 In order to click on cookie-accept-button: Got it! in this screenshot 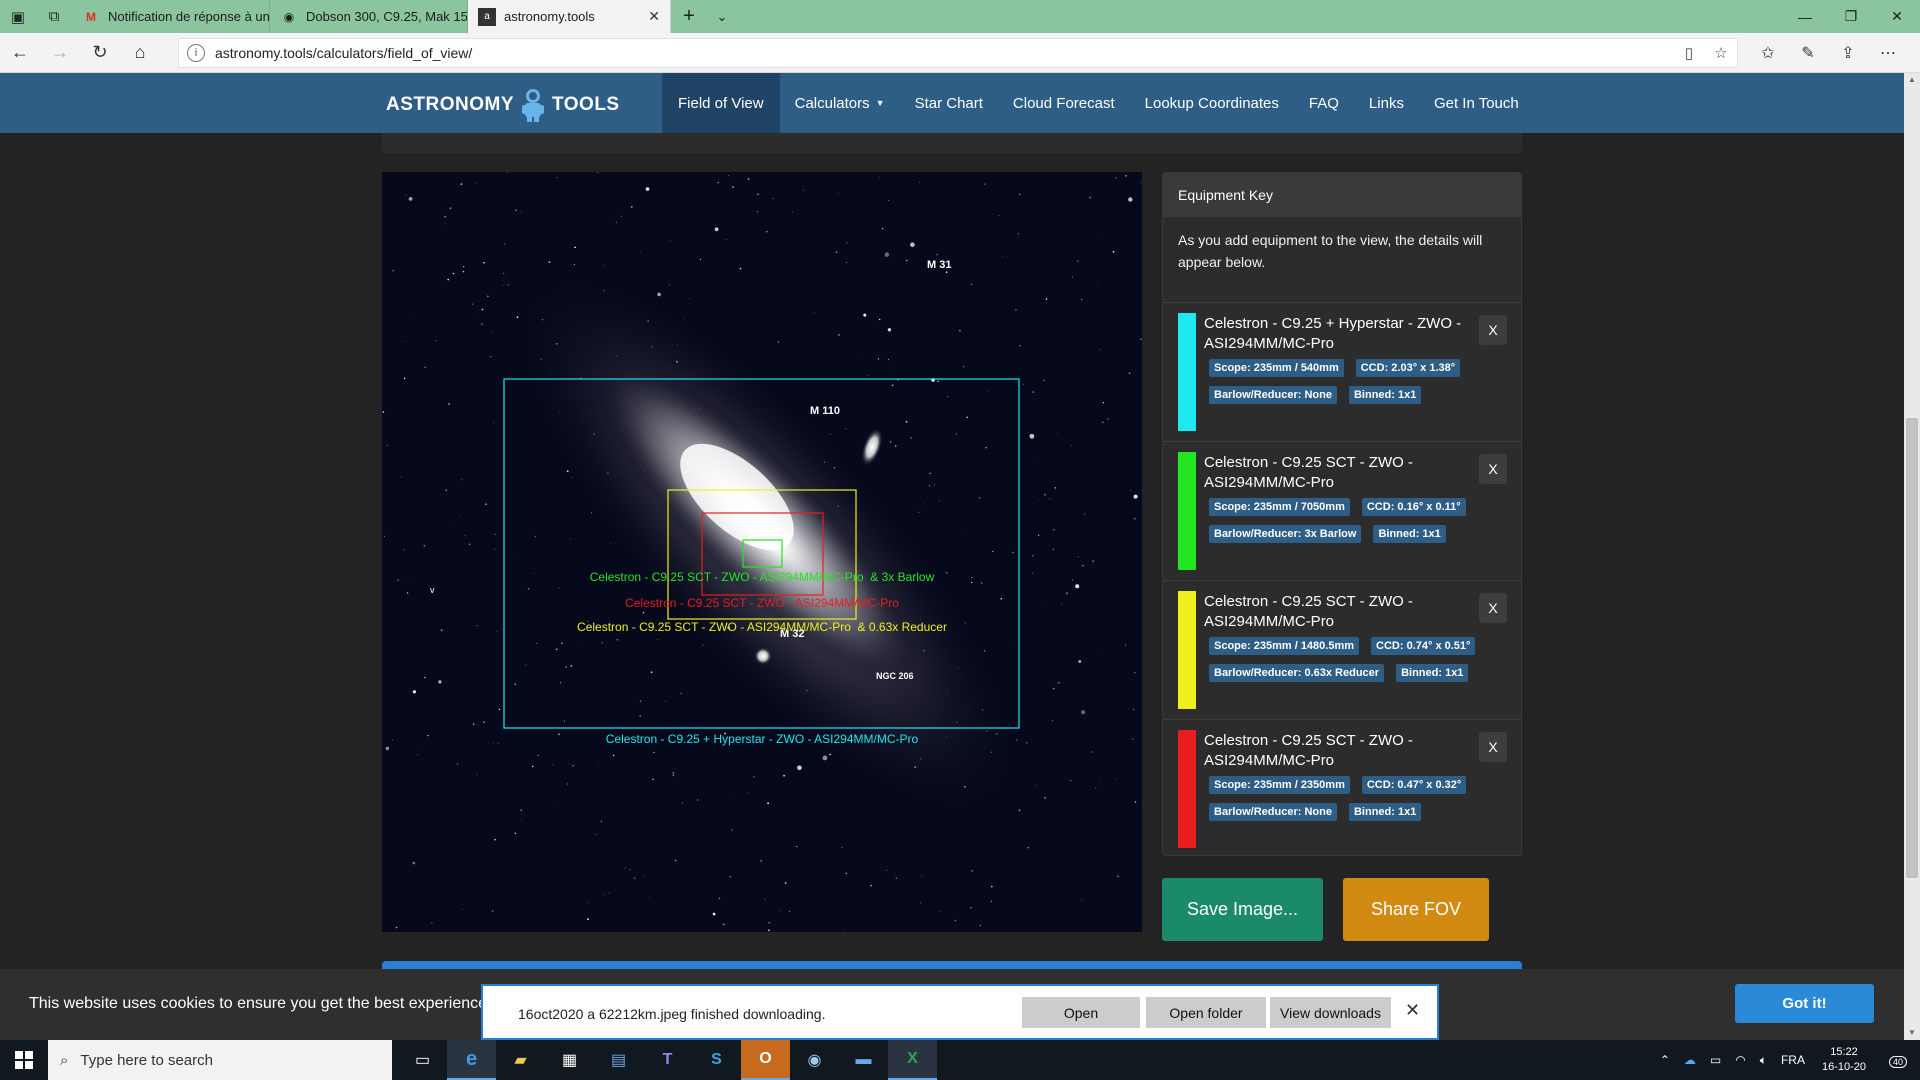, I will do `click(1804, 1003)`.